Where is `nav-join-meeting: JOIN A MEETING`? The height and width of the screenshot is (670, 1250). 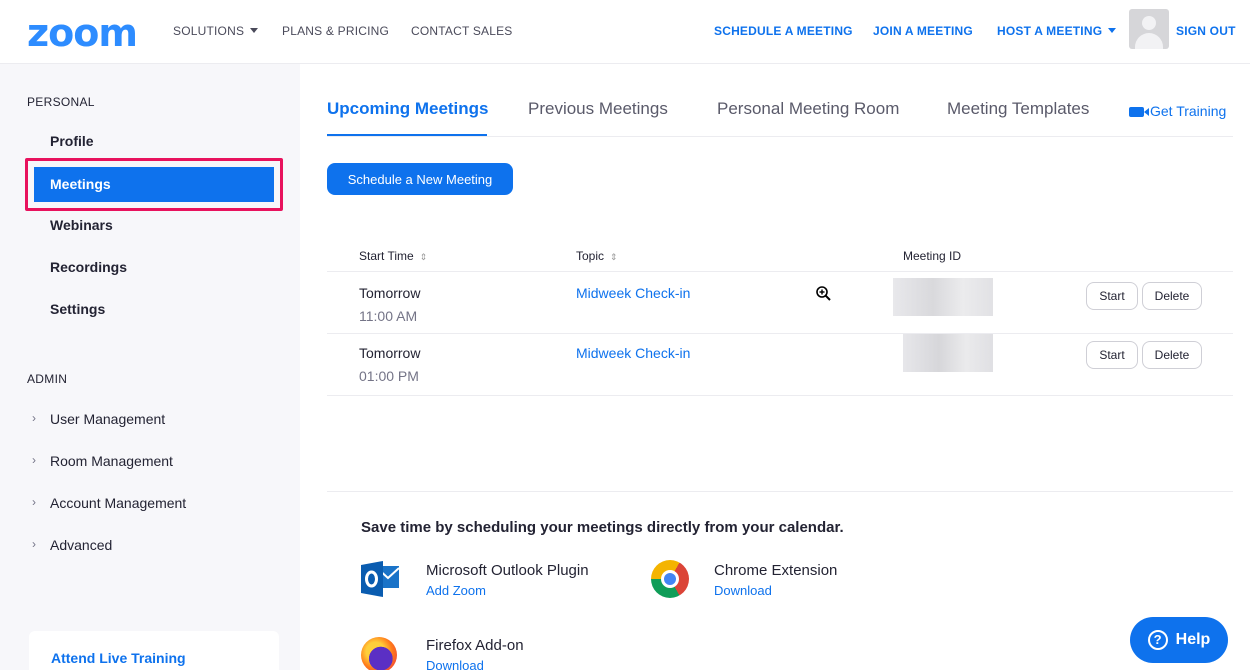 nav-join-meeting: JOIN A MEETING is located at coordinates (923, 31).